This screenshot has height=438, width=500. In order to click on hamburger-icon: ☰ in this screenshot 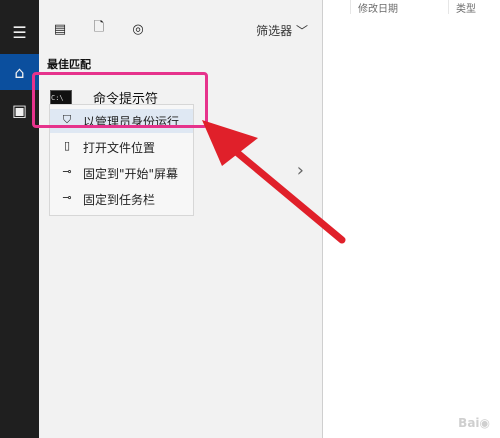, I will do `click(19, 32)`.